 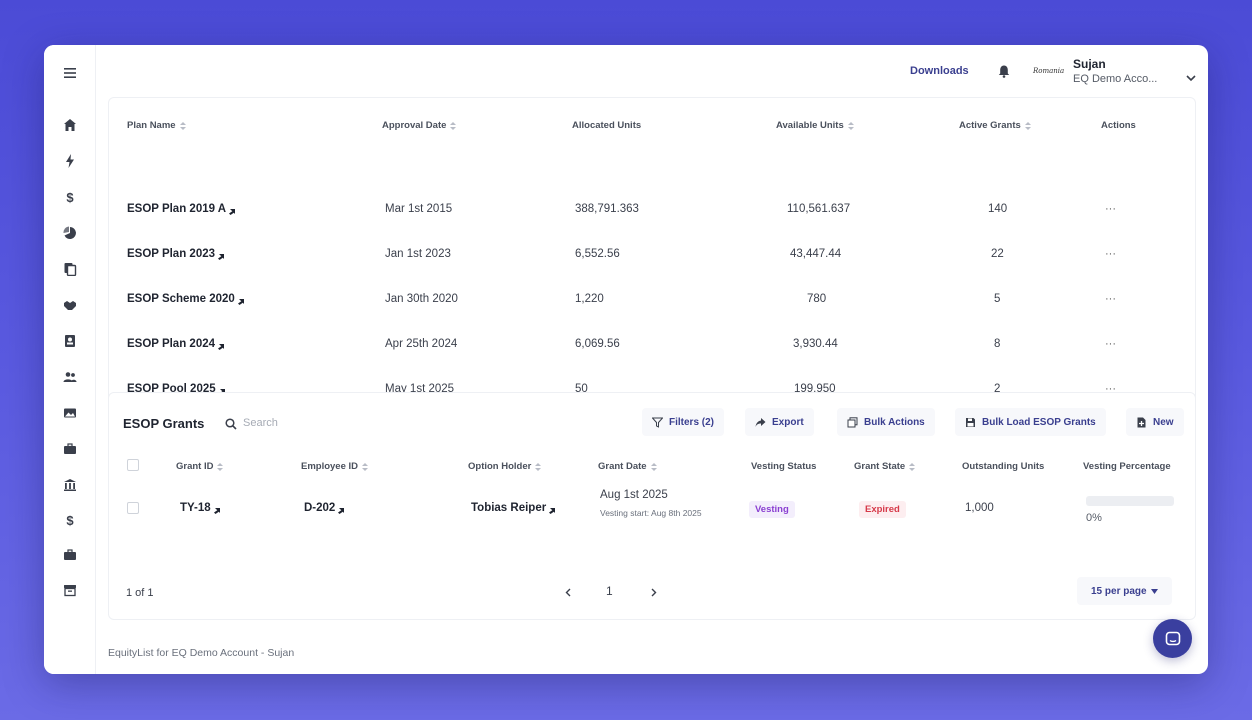 What do you see at coordinates (568, 592) in the screenshot?
I see `chevron-left-icon` at bounding box center [568, 592].